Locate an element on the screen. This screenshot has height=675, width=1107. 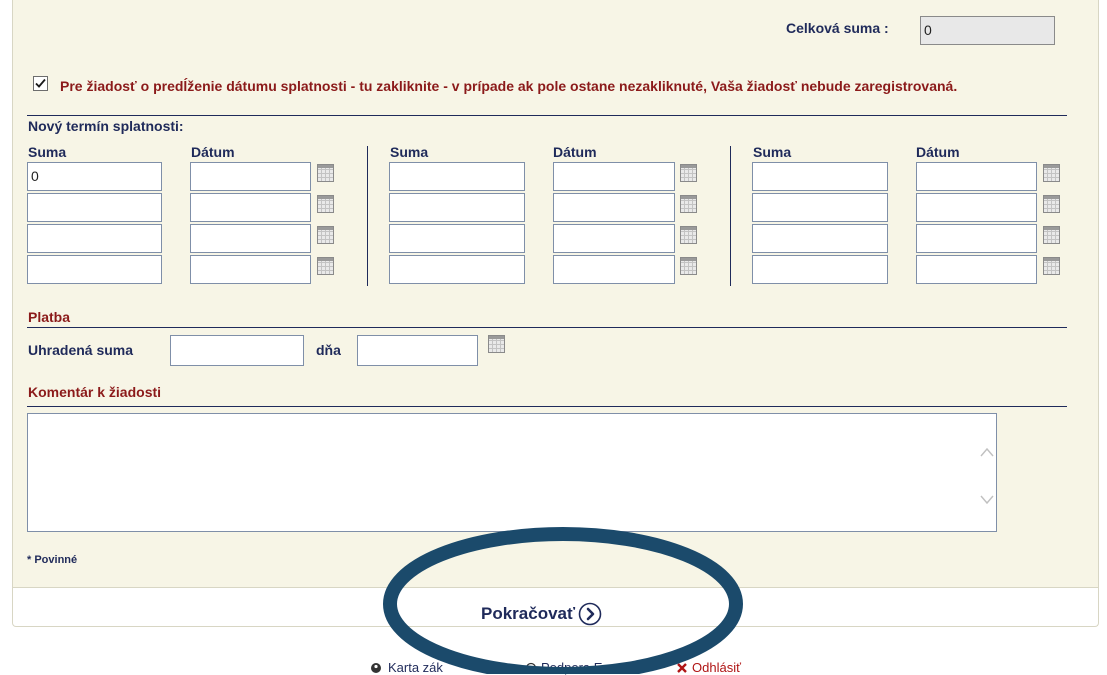
col2-suma-header: Suma is located at coordinates (409, 152).